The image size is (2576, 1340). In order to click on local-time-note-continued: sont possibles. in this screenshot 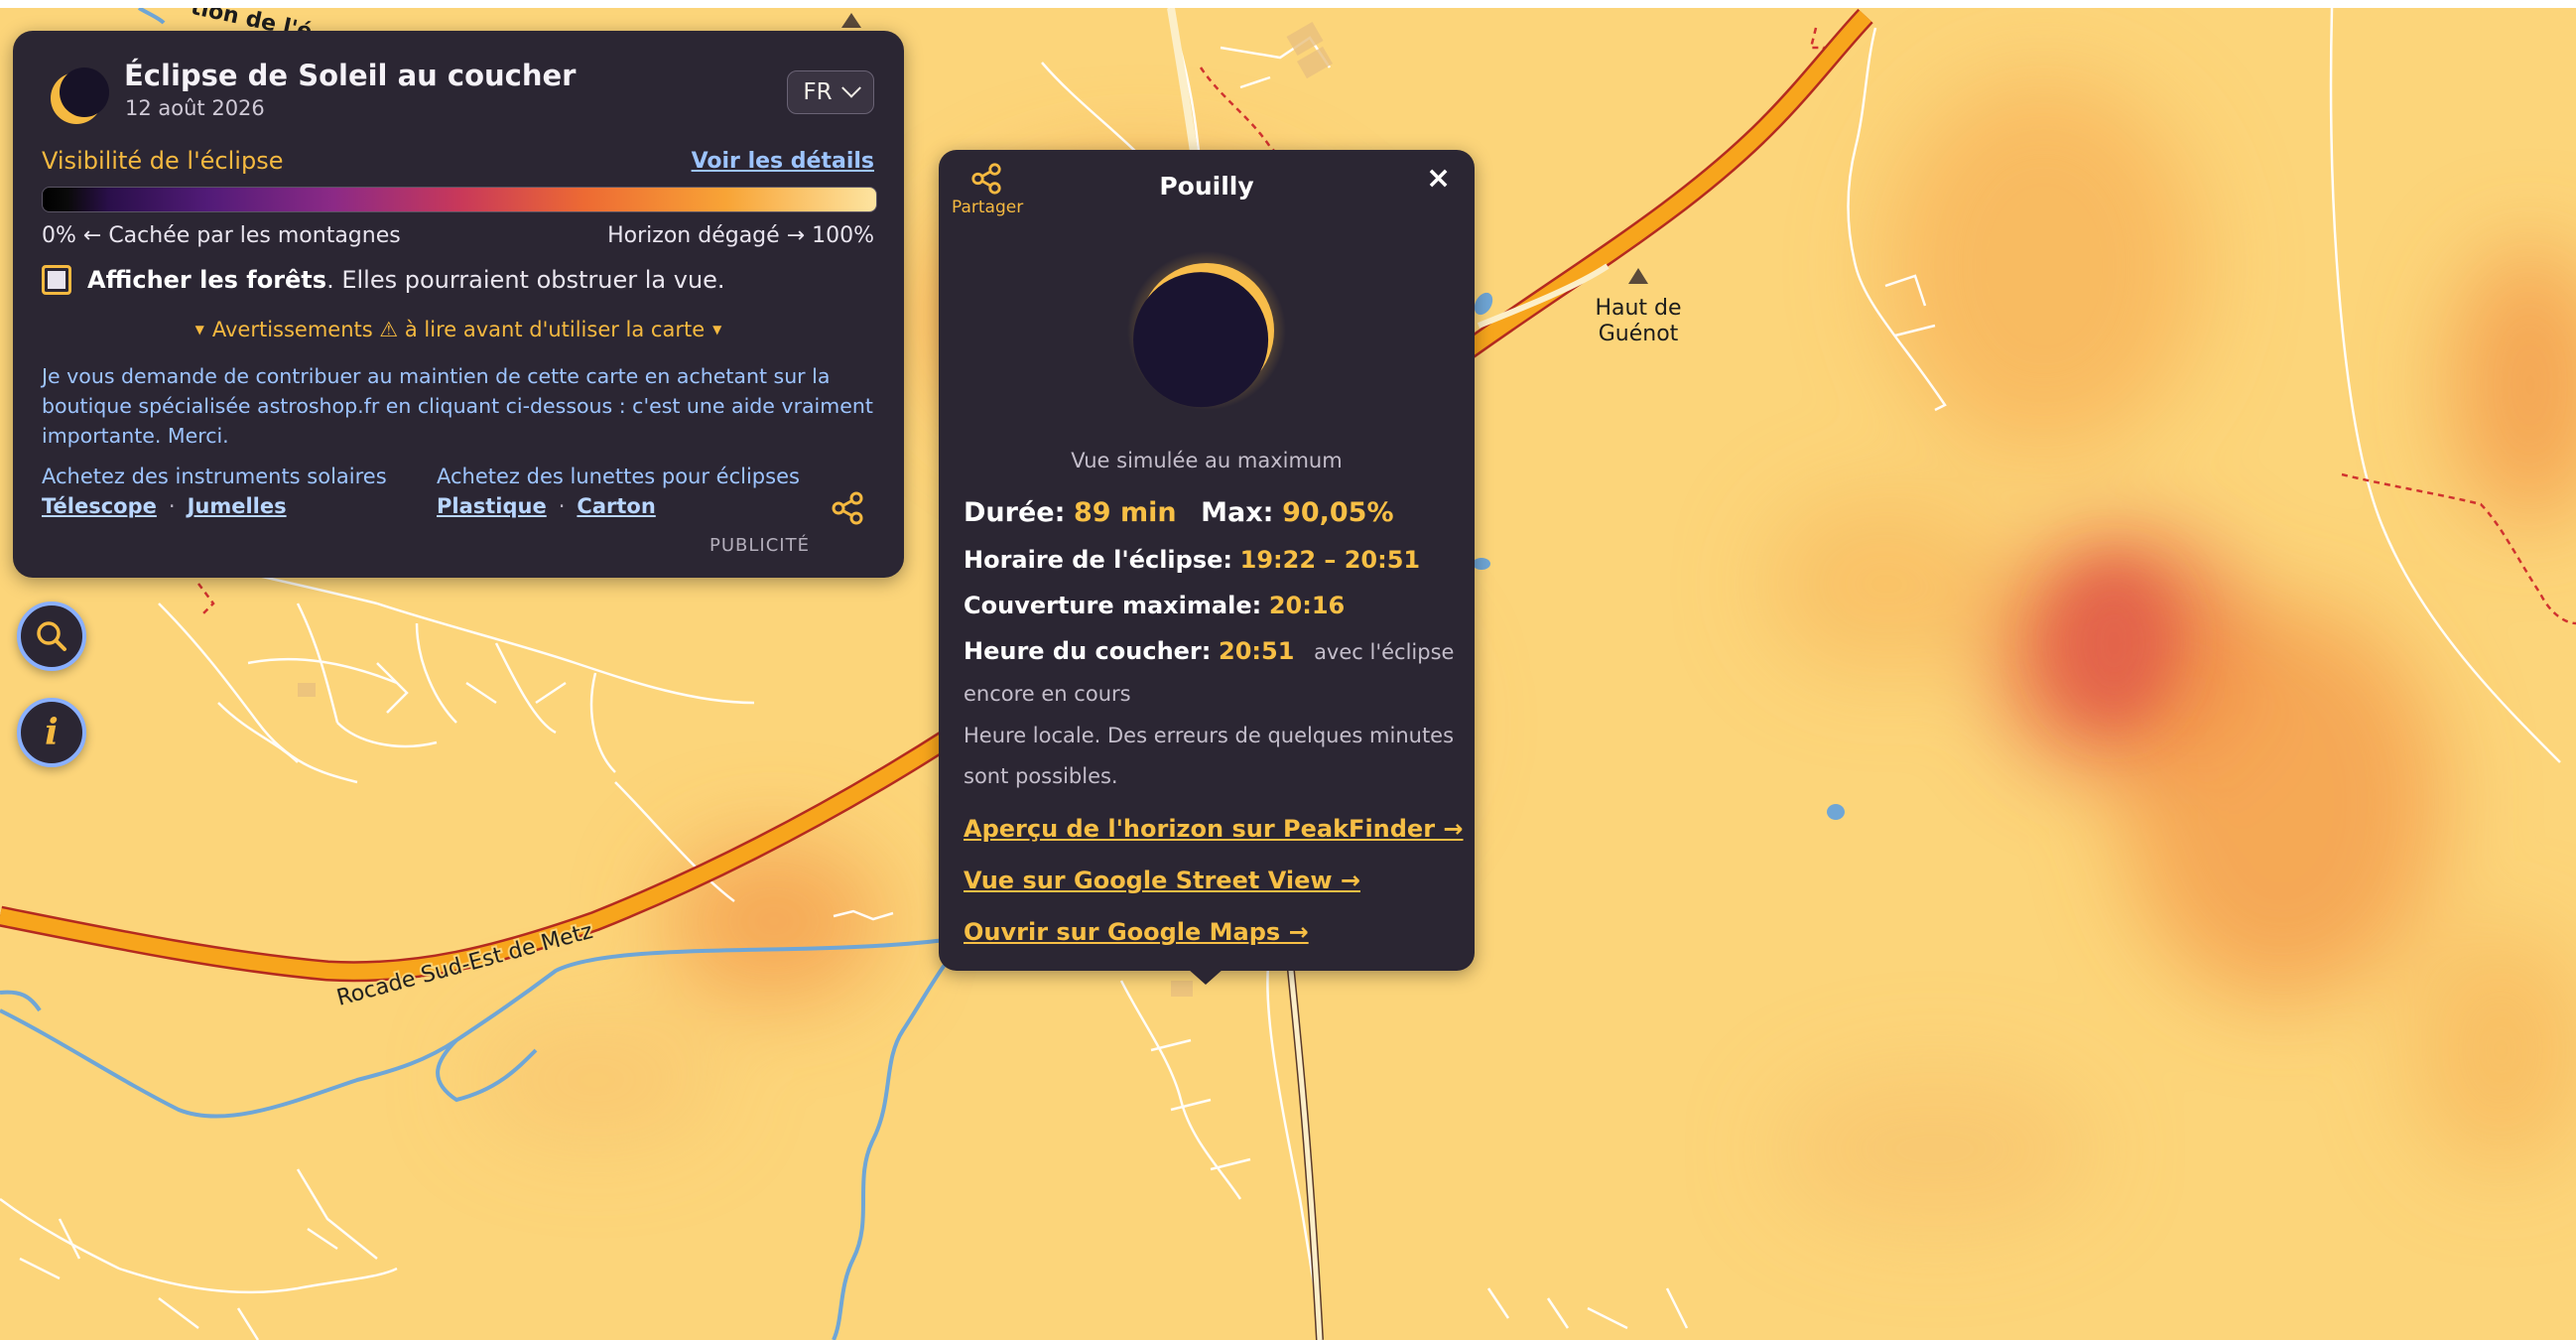, I will do `click(1041, 776)`.